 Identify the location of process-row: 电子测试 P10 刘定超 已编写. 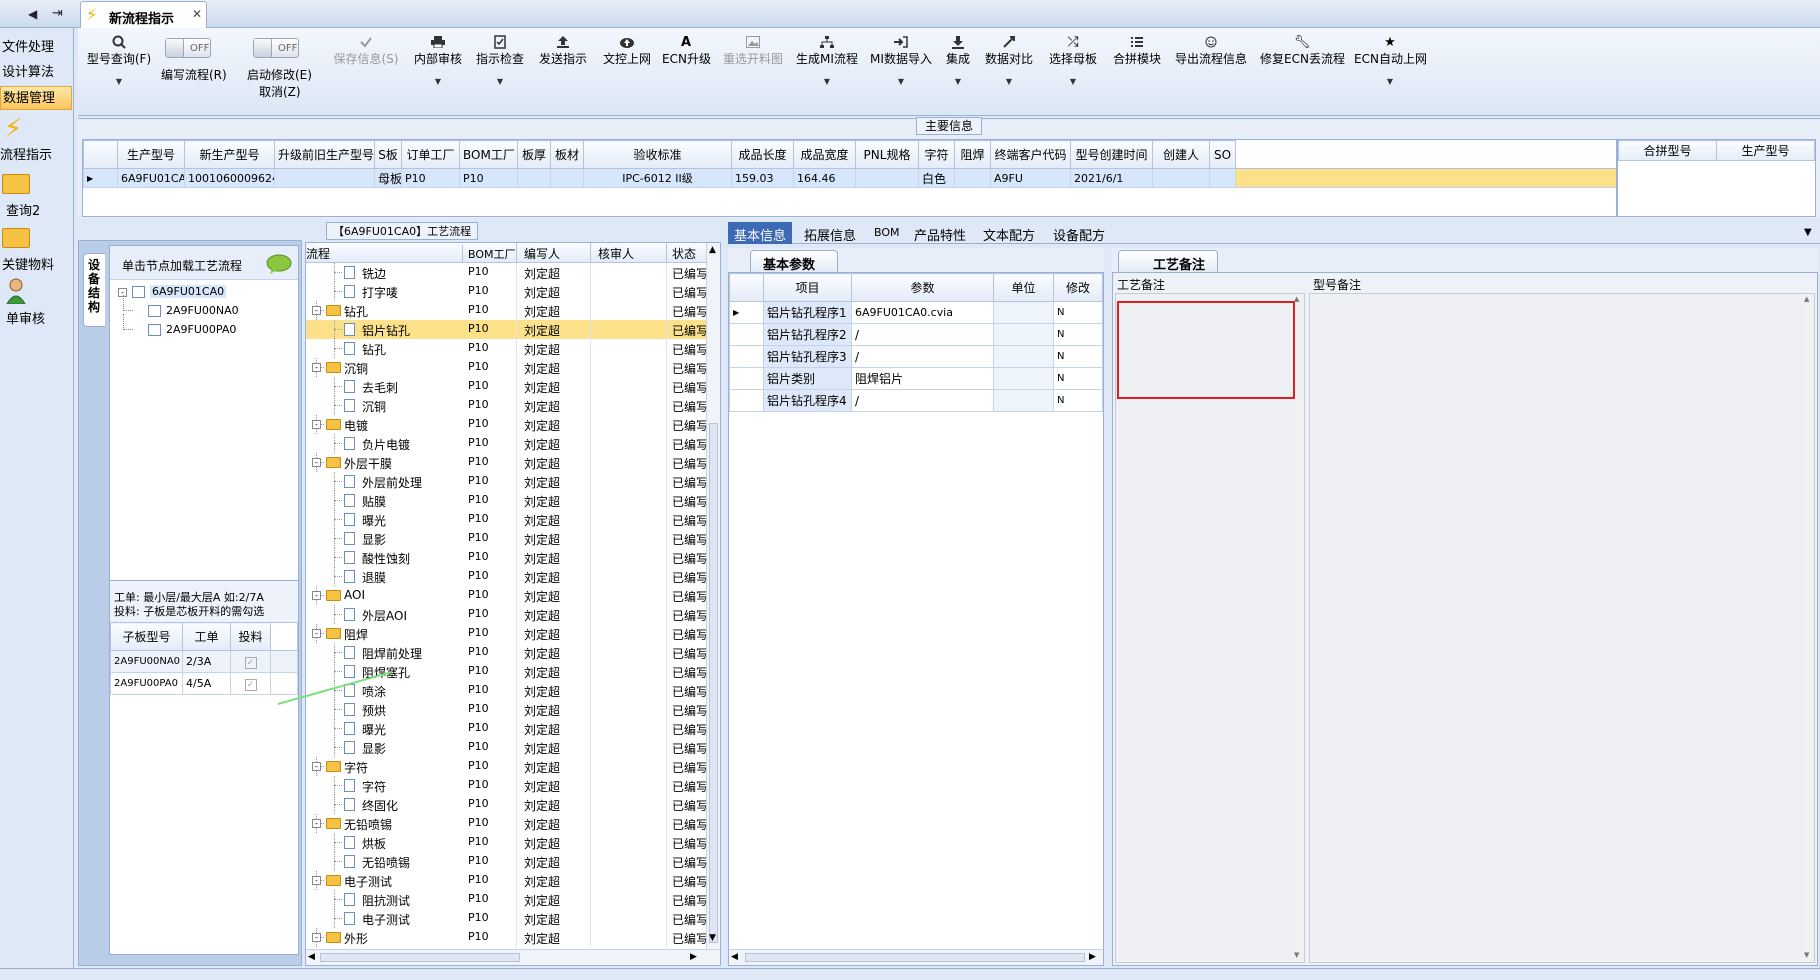
(506, 918).